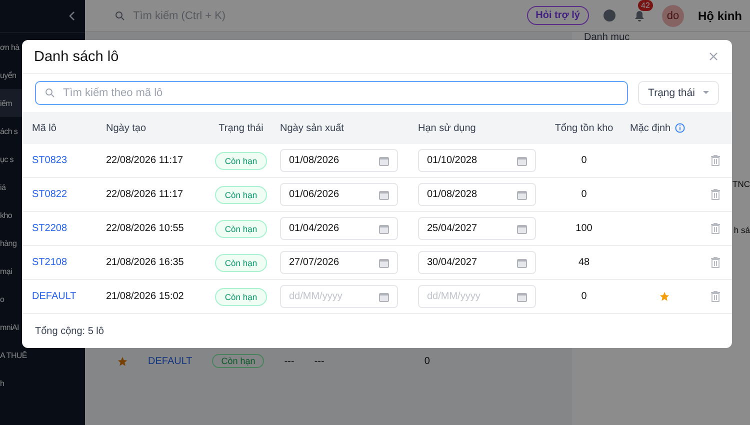 This screenshot has height=425, width=750. I want to click on batch-code-link: DEFAULT, so click(54, 296).